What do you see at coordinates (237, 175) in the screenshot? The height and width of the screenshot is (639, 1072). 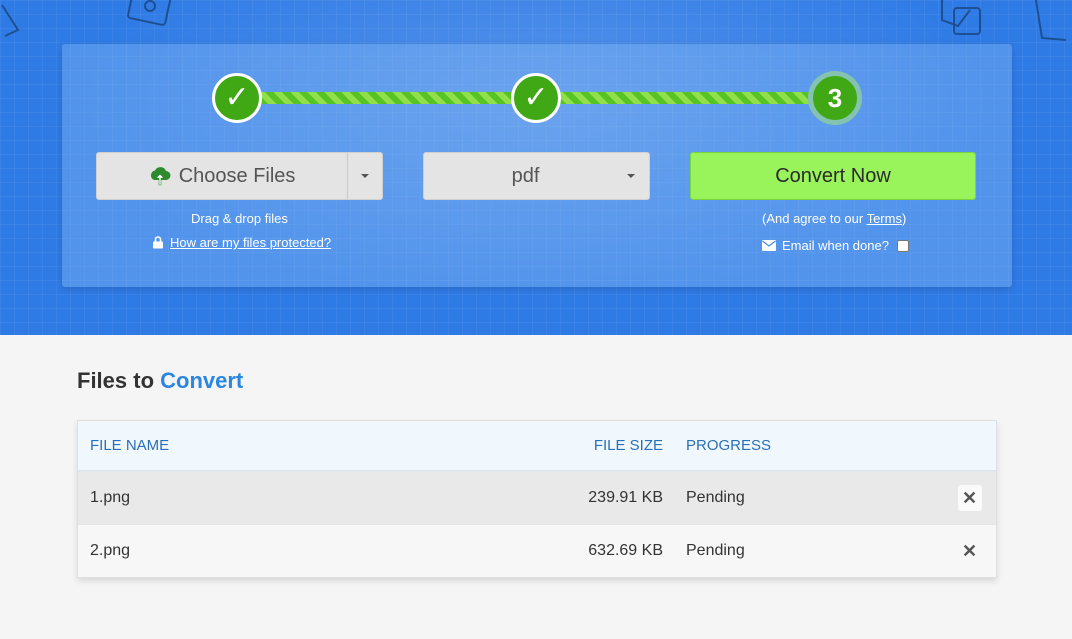 I see `choose-files-label: Choose Files` at bounding box center [237, 175].